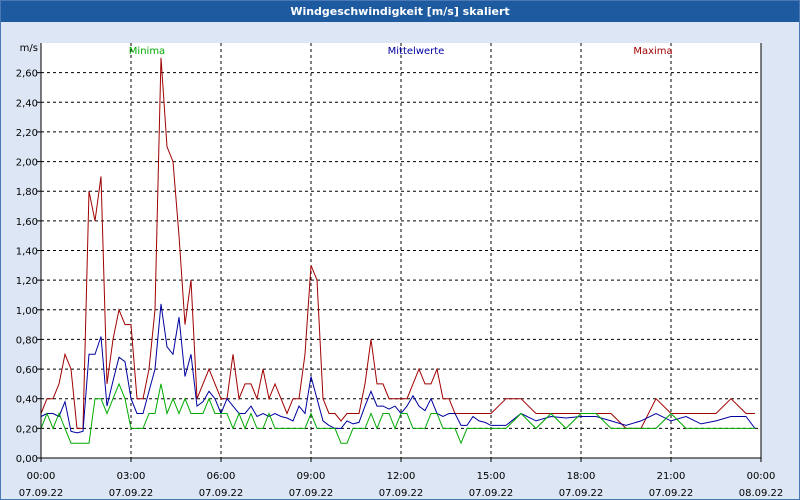 The image size is (800, 500). What do you see at coordinates (27, 459) in the screenshot?
I see `y-tick-label: 0,00` at bounding box center [27, 459].